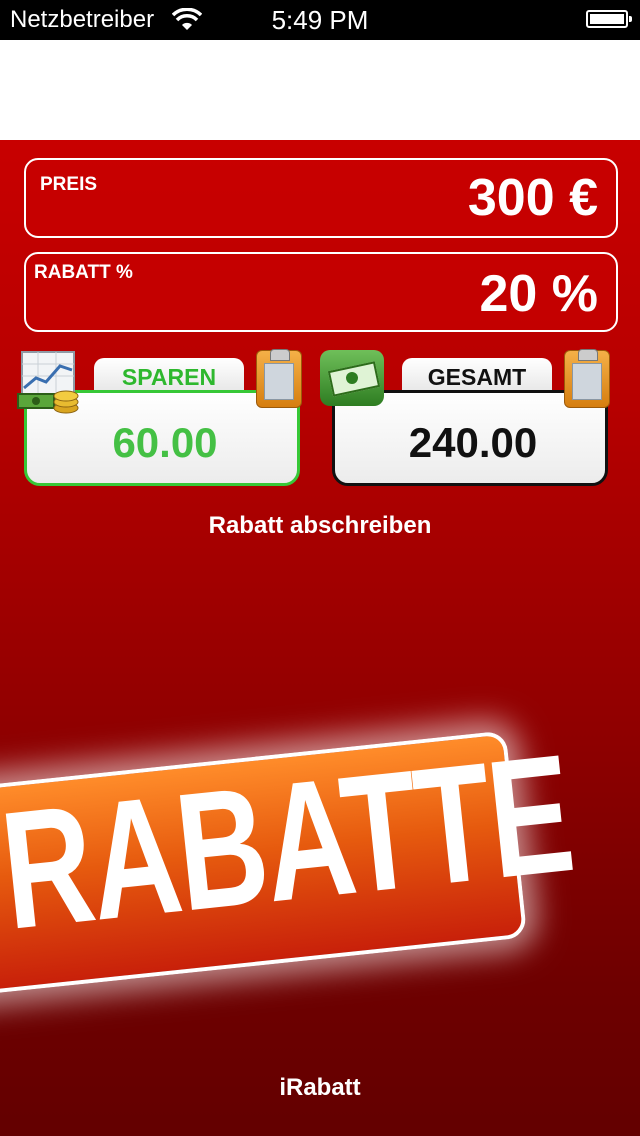  What do you see at coordinates (321, 292) in the screenshot?
I see `discount-field: RABATT % 20 %` at bounding box center [321, 292].